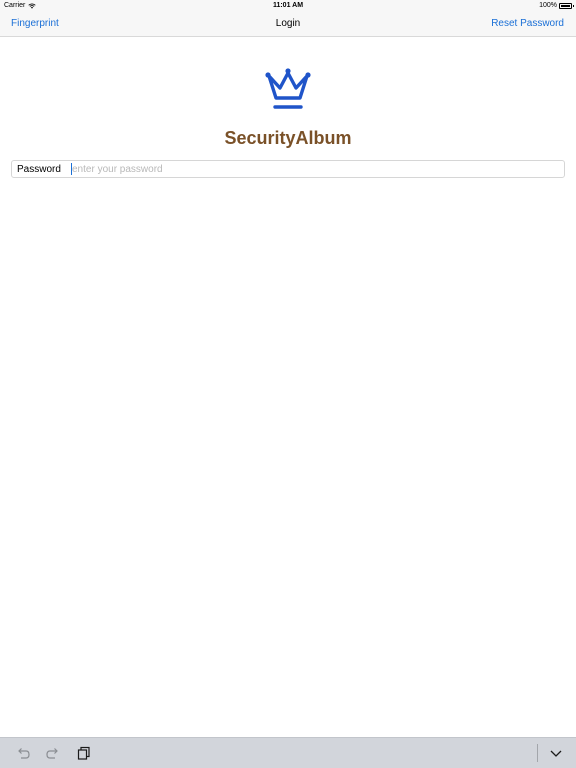  What do you see at coordinates (23, 753) in the screenshot?
I see `undo-icon` at bounding box center [23, 753].